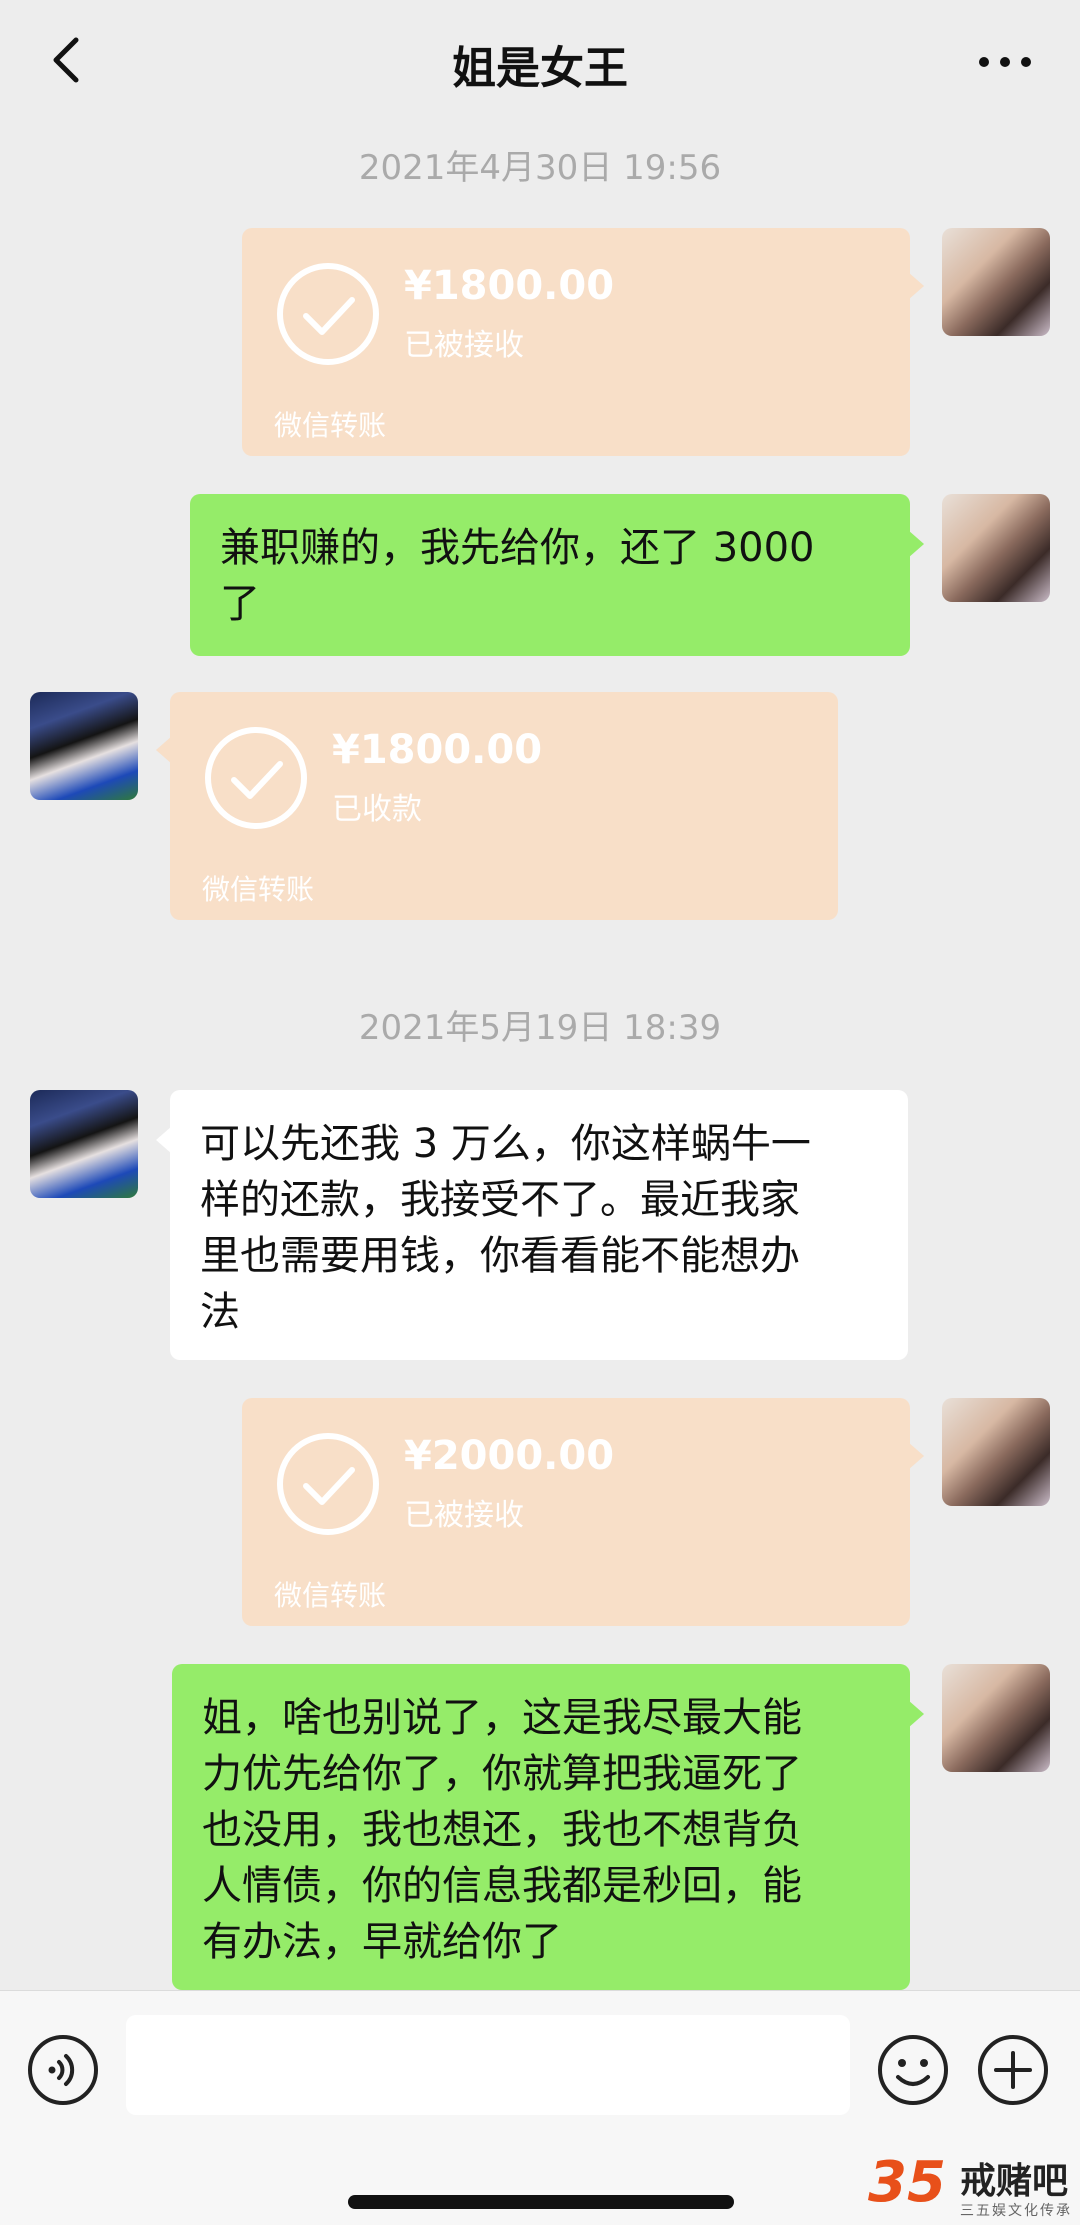 This screenshot has height=2225, width=1080. I want to click on message-line: 法, so click(220, 1312).